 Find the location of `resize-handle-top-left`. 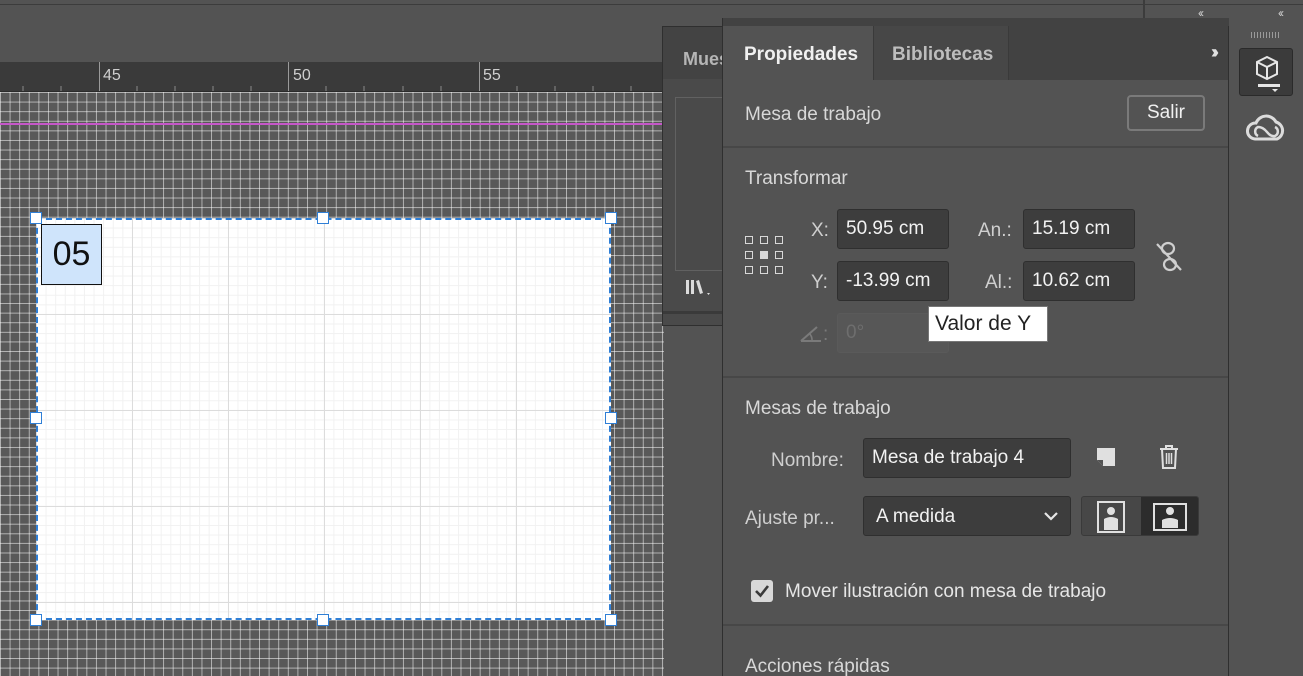

resize-handle-top-left is located at coordinates (36, 218).